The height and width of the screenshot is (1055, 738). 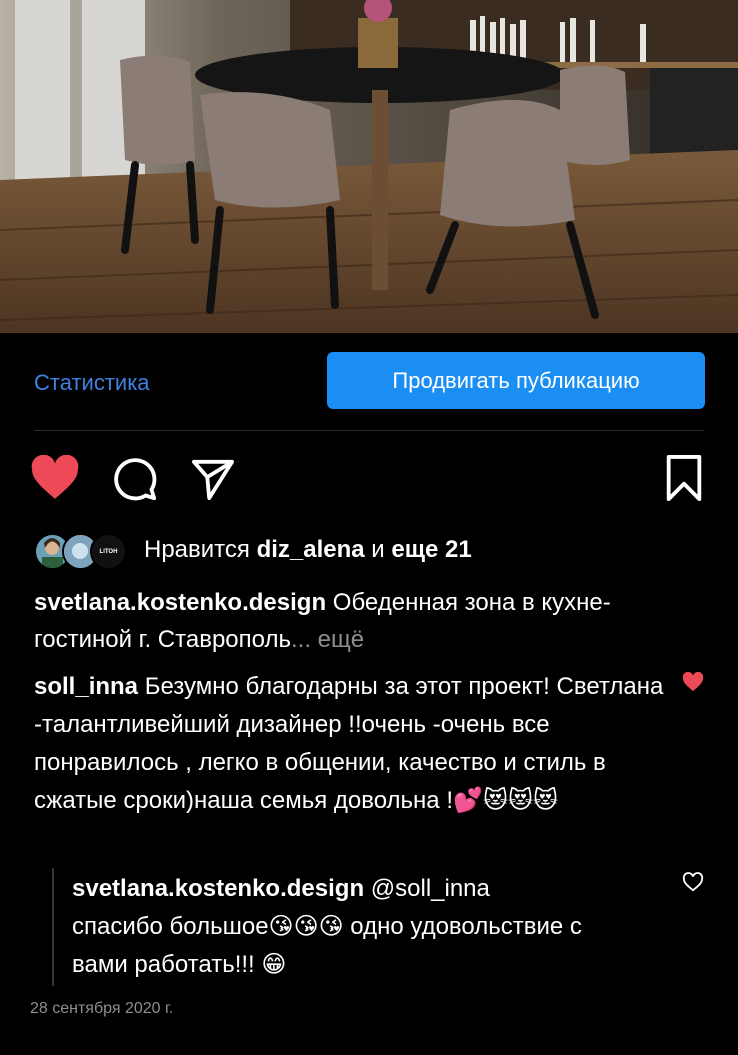 I want to click on caption-more-link: ... ещё, so click(x=327, y=639).